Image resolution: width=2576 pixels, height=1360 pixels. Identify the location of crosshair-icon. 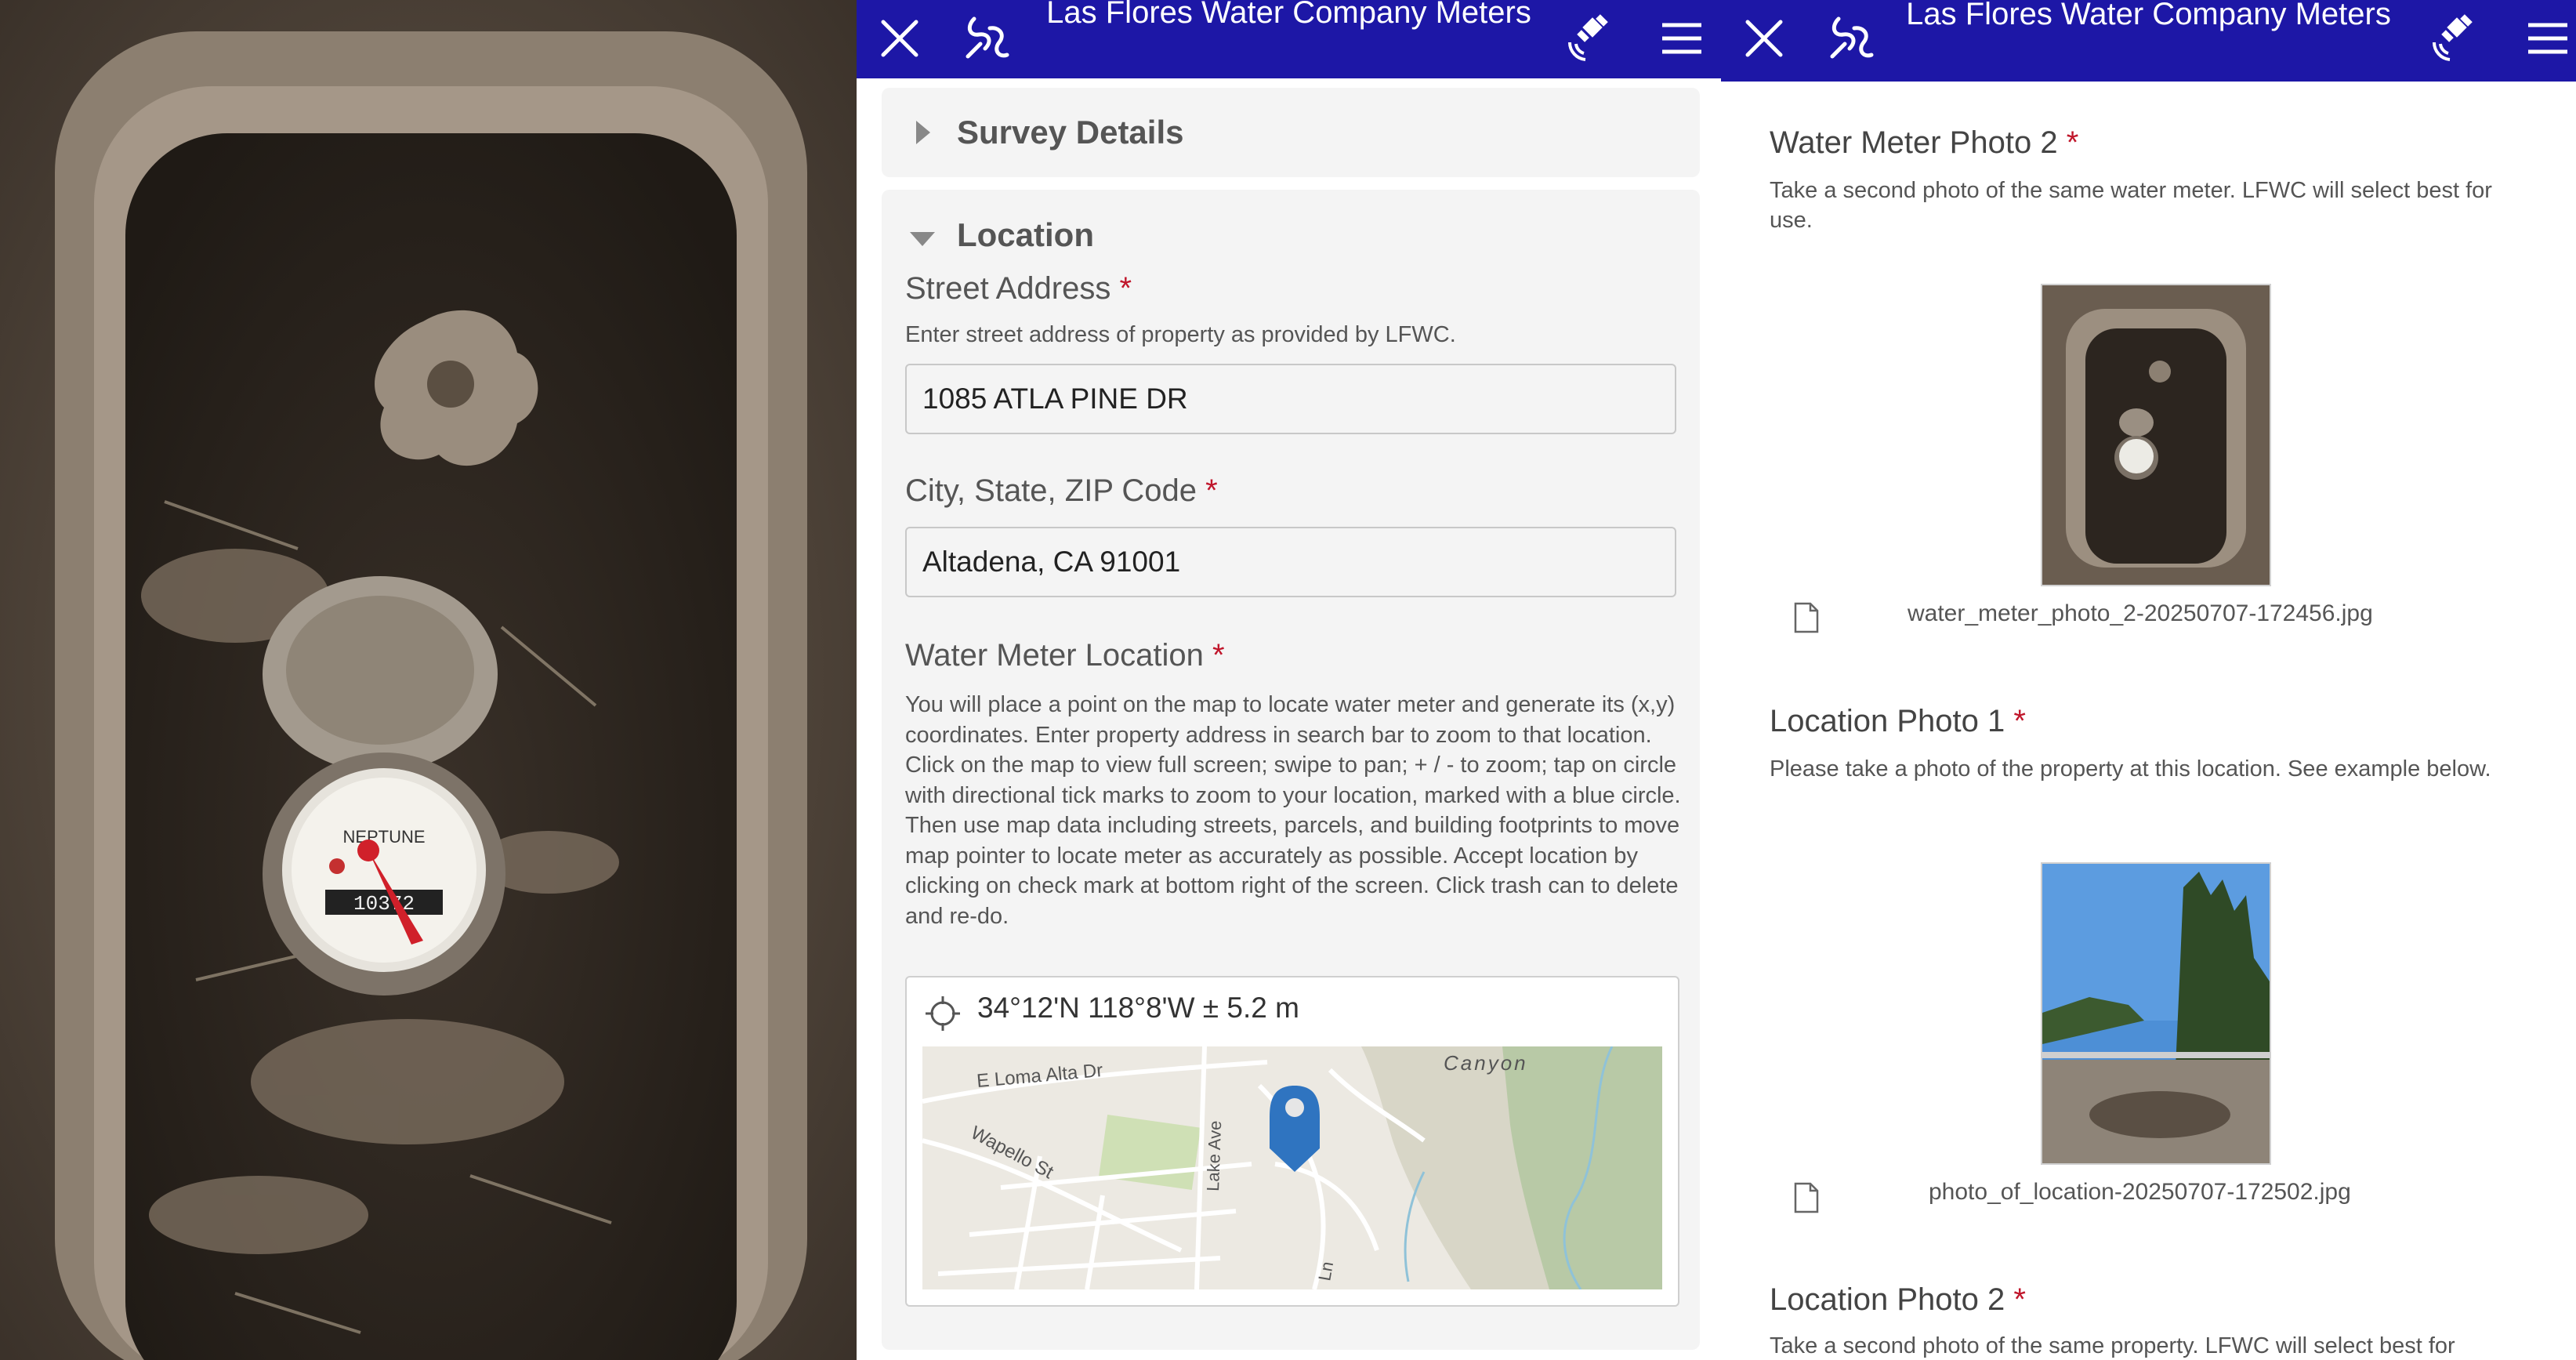
(943, 1013).